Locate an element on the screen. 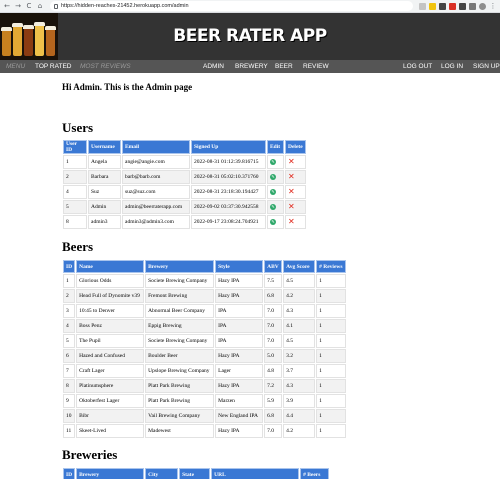 This screenshot has height=479, width=500. adobe-extension-icon is located at coordinates (452, 6).